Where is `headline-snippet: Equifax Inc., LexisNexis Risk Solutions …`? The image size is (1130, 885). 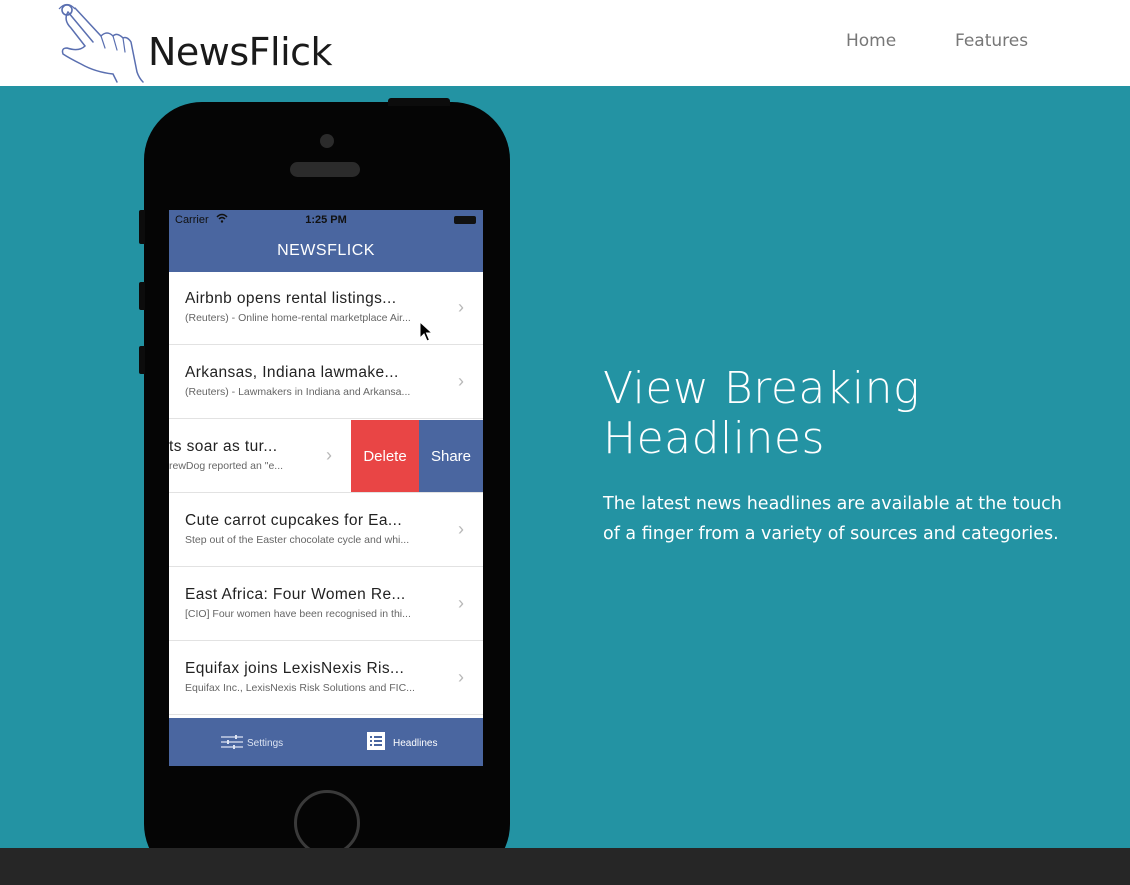 headline-snippet: Equifax Inc., LexisNexis Risk Solutions … is located at coordinates (300, 688).